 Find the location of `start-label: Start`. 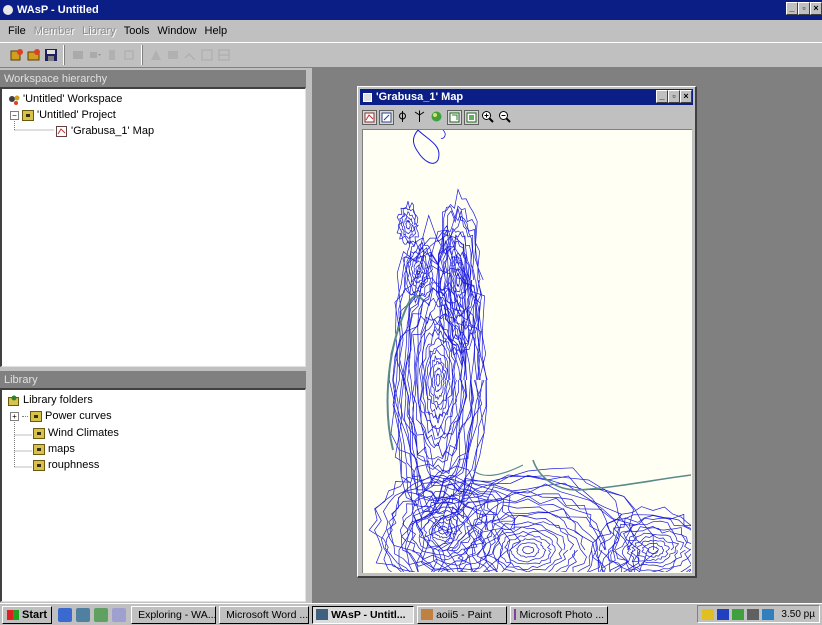

start-label: Start is located at coordinates (35, 614).